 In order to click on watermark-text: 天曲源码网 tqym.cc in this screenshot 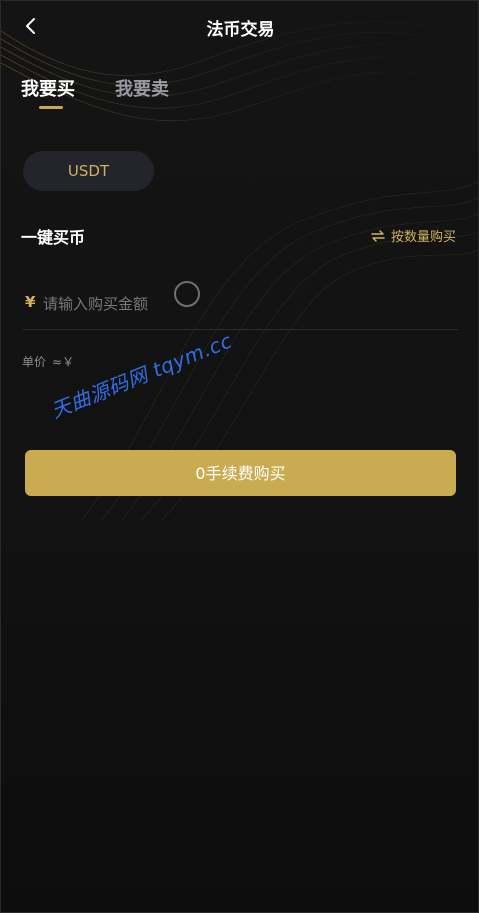, I will do `click(141, 375)`.